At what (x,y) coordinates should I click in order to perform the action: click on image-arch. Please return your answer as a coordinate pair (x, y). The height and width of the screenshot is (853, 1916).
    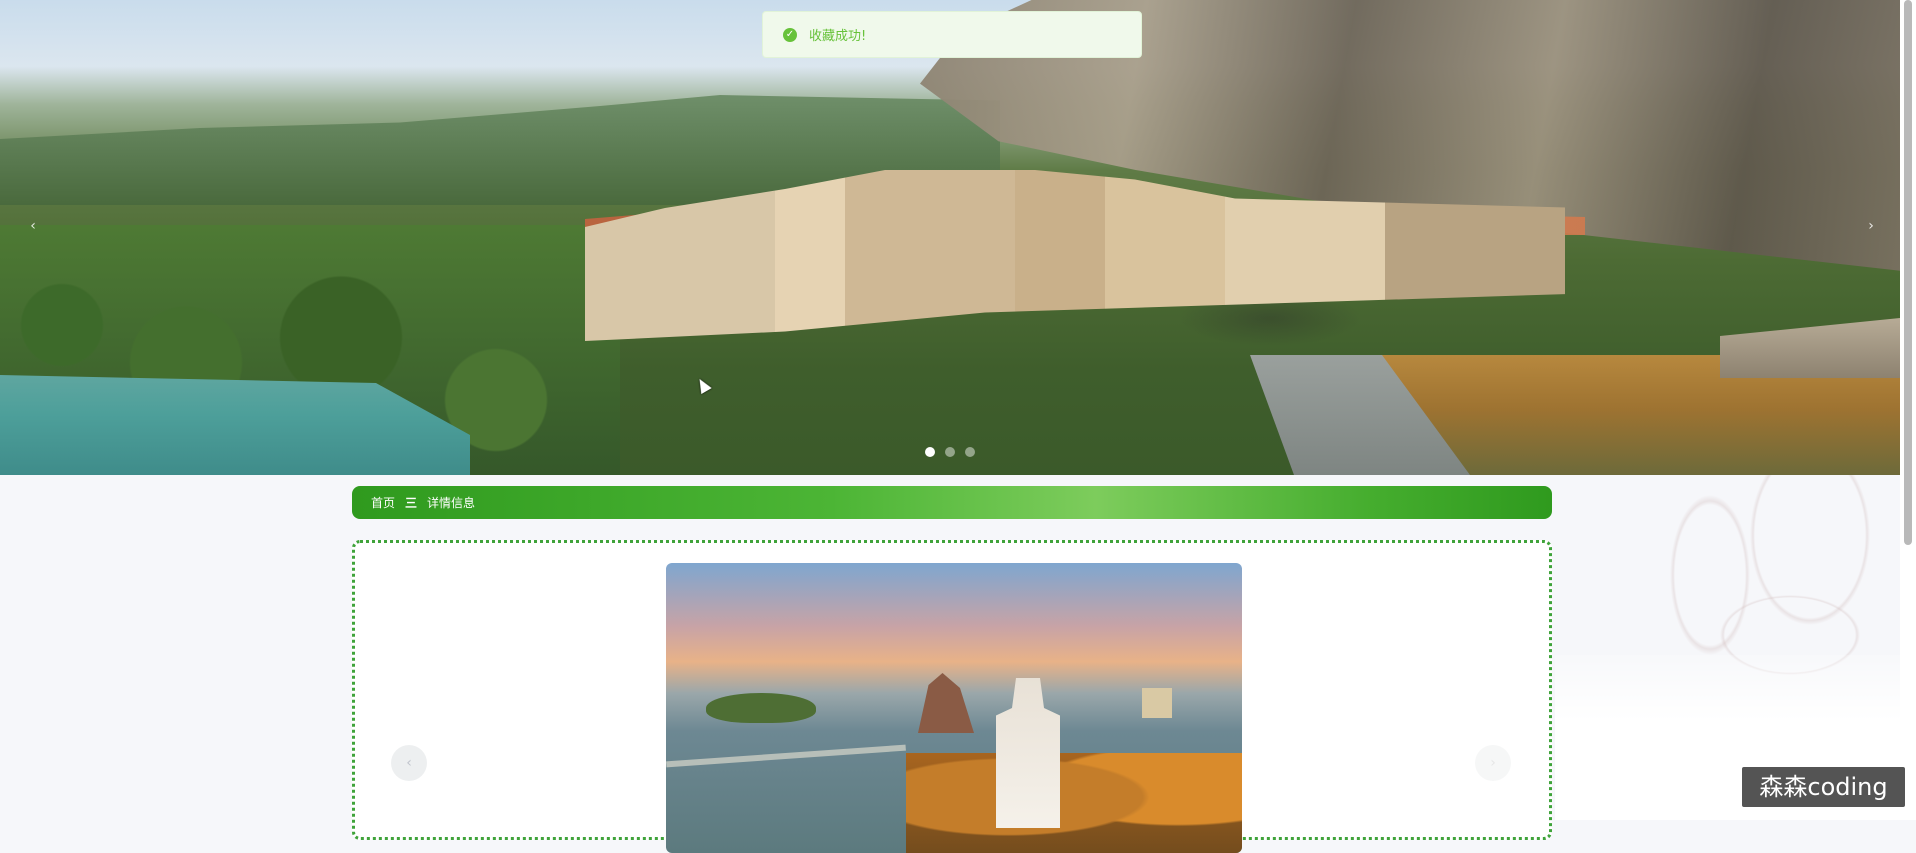
    Looking at the image, I should click on (1157, 703).